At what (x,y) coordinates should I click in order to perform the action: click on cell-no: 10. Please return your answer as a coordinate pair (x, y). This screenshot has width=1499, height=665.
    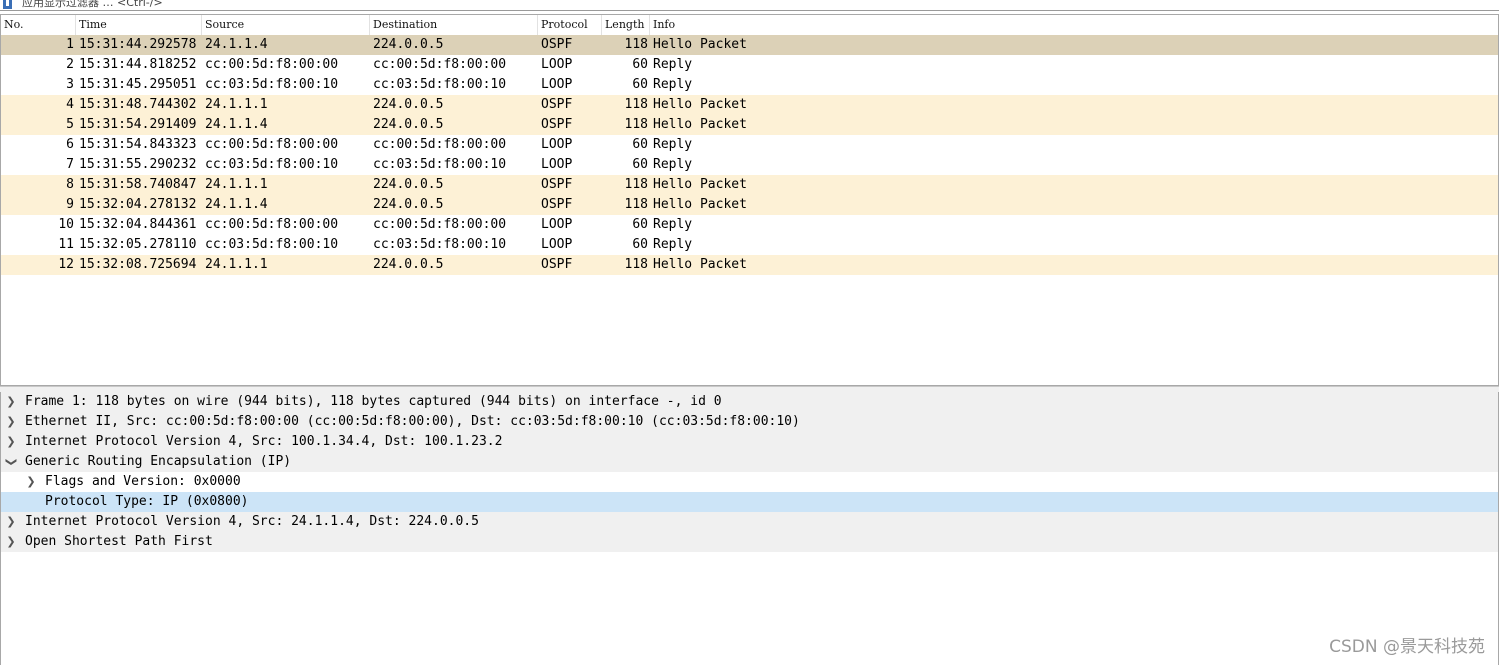
    Looking at the image, I should click on (66, 224).